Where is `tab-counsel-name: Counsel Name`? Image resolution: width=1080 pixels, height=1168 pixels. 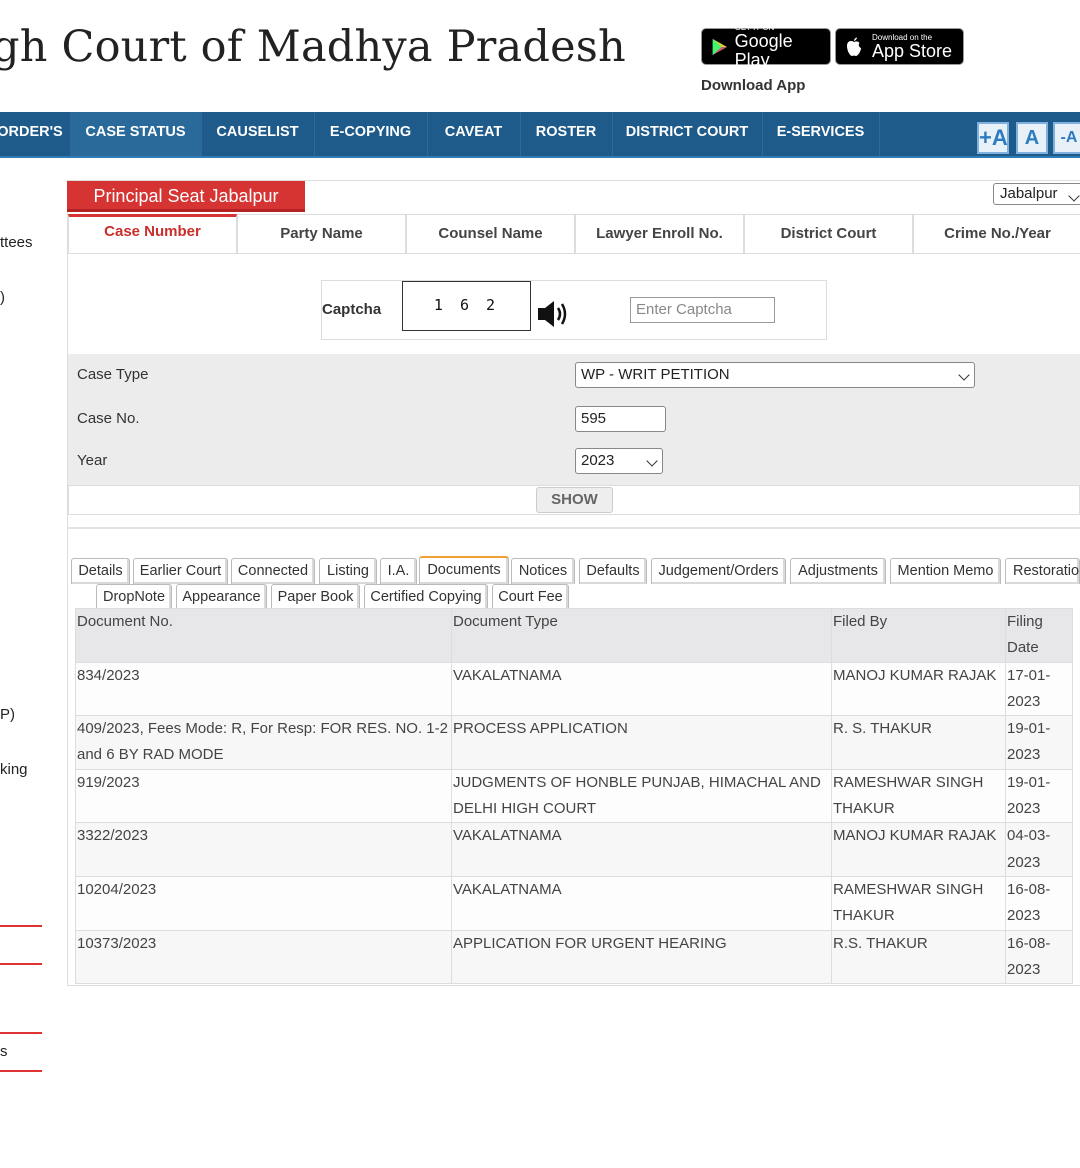
tab-counsel-name: Counsel Name is located at coordinates (490, 234).